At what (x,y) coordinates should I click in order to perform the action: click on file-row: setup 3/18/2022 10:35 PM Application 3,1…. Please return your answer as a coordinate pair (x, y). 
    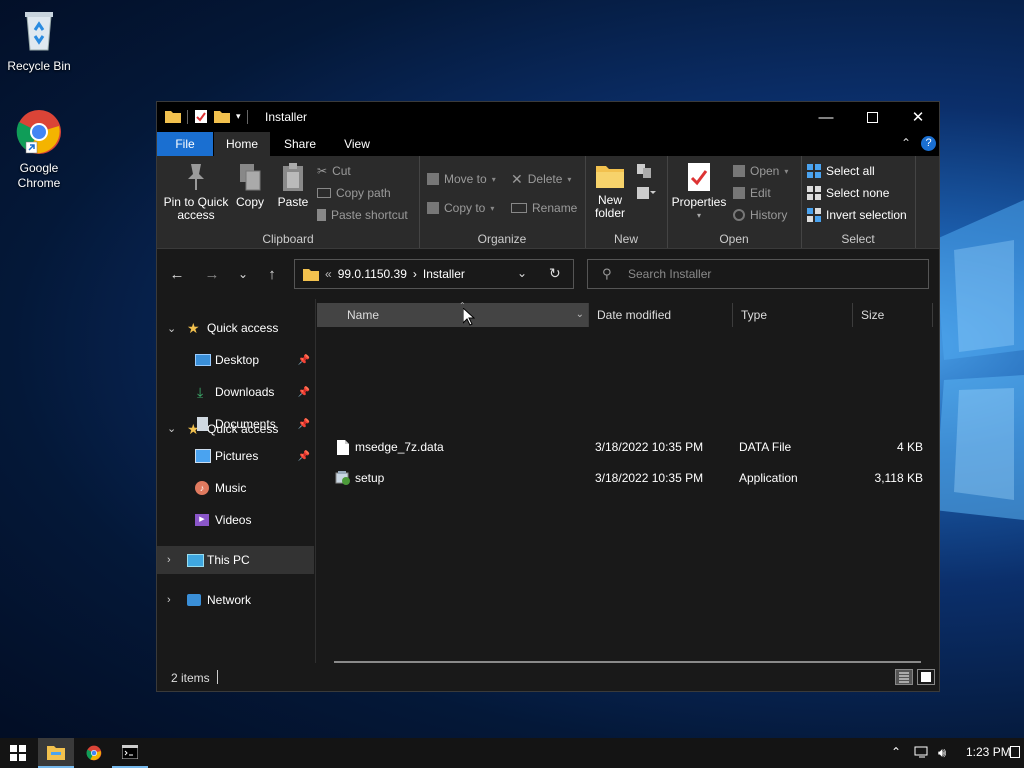
    Looking at the image, I should click on (628, 478).